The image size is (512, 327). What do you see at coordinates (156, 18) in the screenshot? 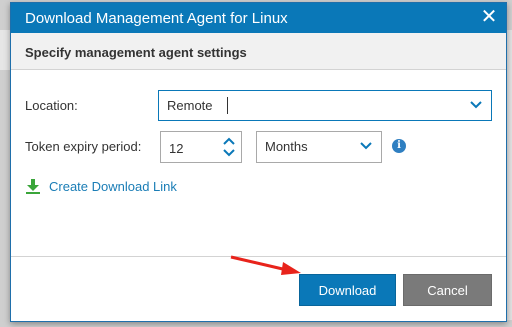
I see `dialog-title: Download Management Agent for Linux` at bounding box center [156, 18].